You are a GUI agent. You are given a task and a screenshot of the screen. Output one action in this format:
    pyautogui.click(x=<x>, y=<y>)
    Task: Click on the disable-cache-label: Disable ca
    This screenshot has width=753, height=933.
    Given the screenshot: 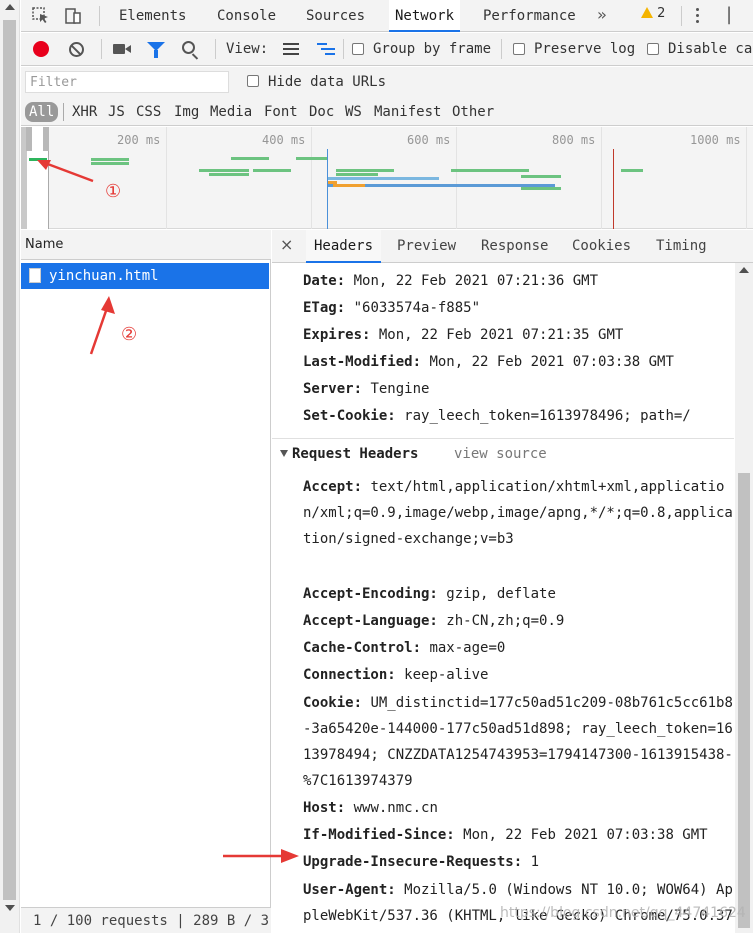 What is the action you would take?
    pyautogui.click(x=710, y=49)
    